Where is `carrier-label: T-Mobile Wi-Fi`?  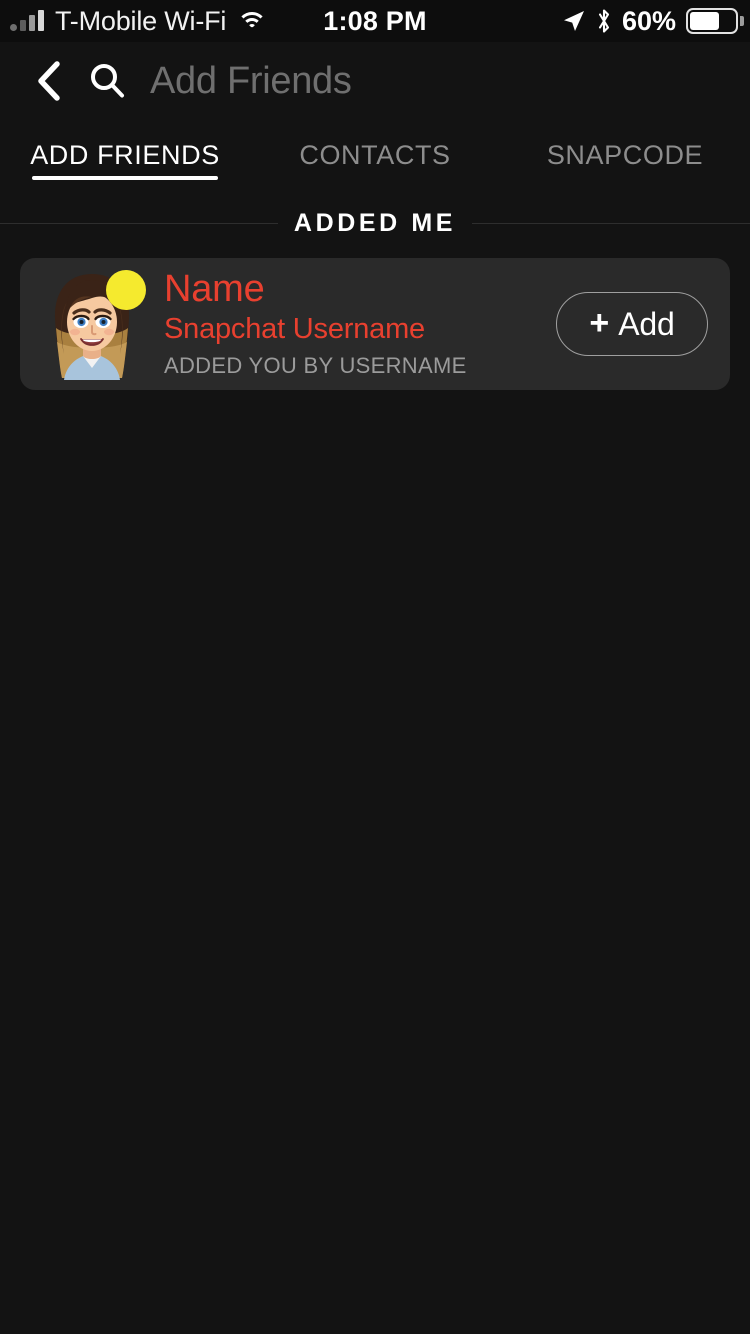 carrier-label: T-Mobile Wi-Fi is located at coordinates (141, 20).